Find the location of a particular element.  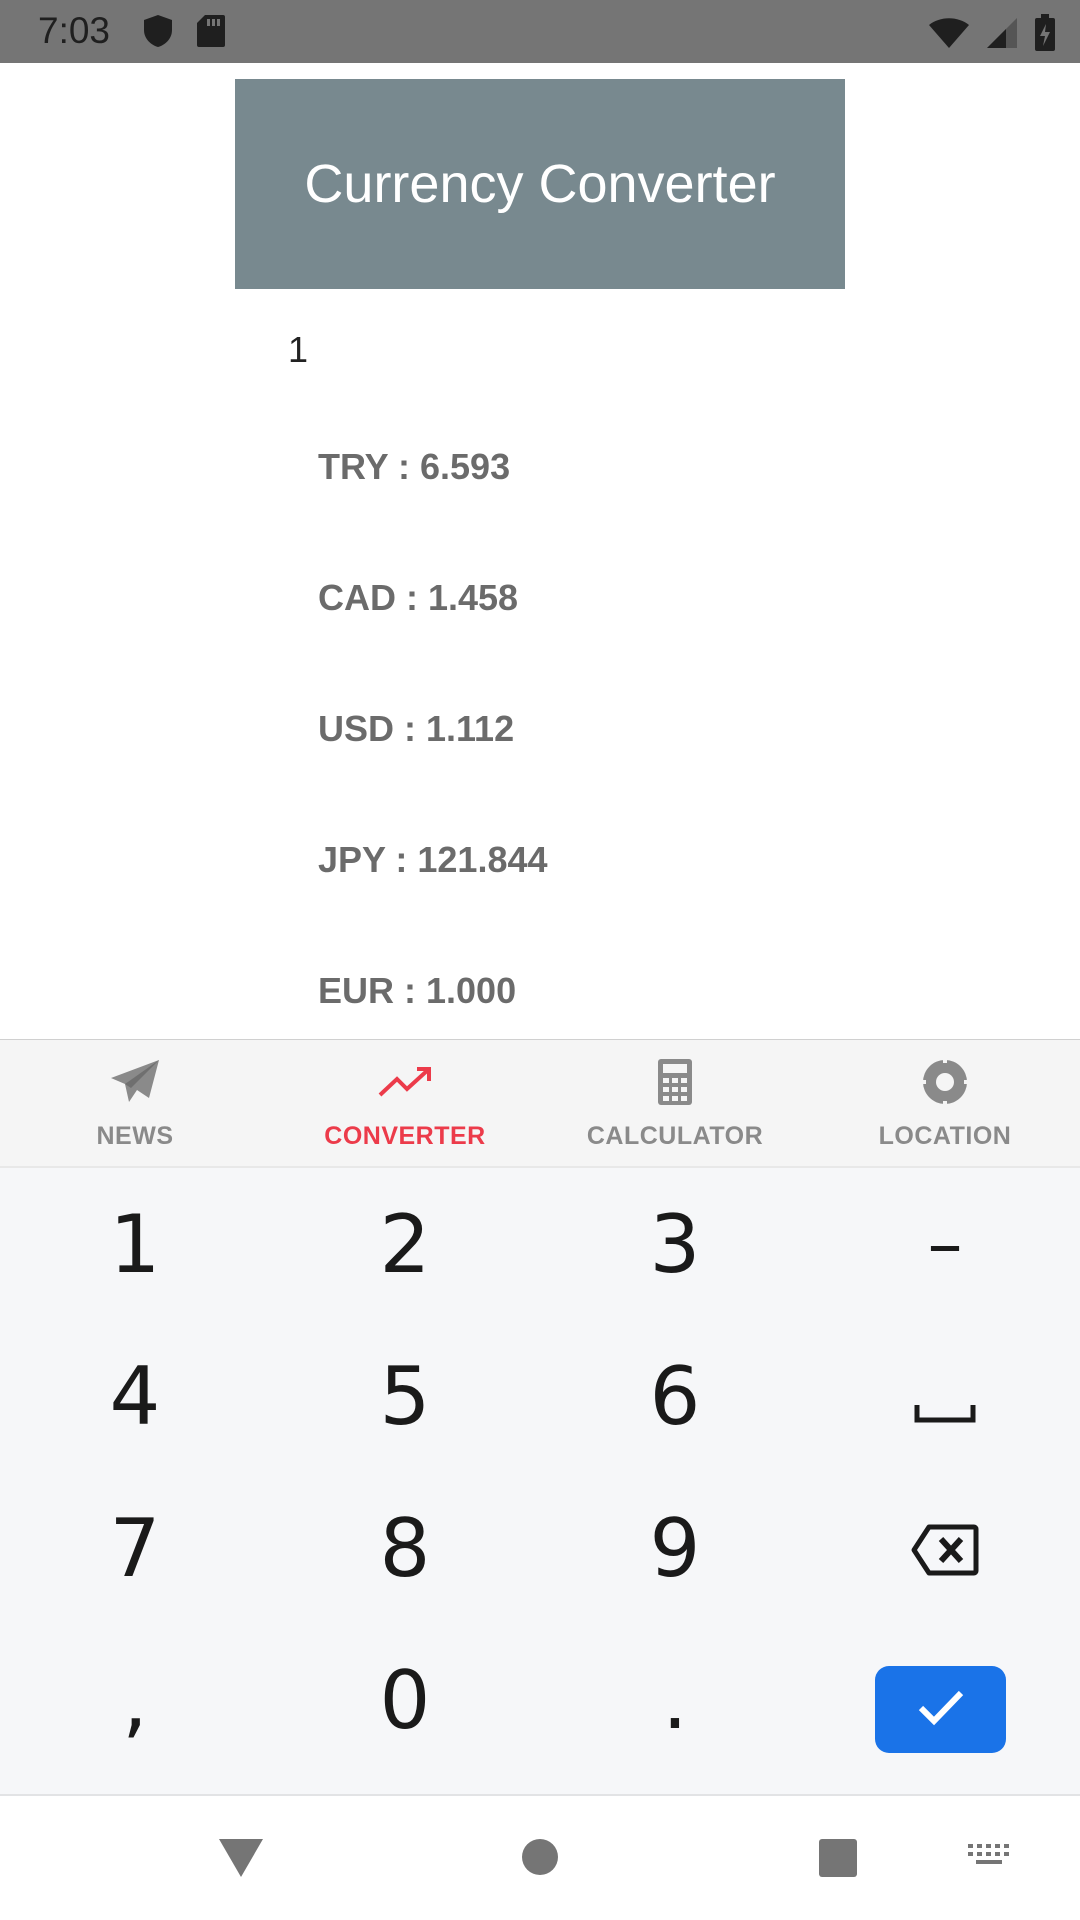

paper-plane-icon is located at coordinates (135, 1082).